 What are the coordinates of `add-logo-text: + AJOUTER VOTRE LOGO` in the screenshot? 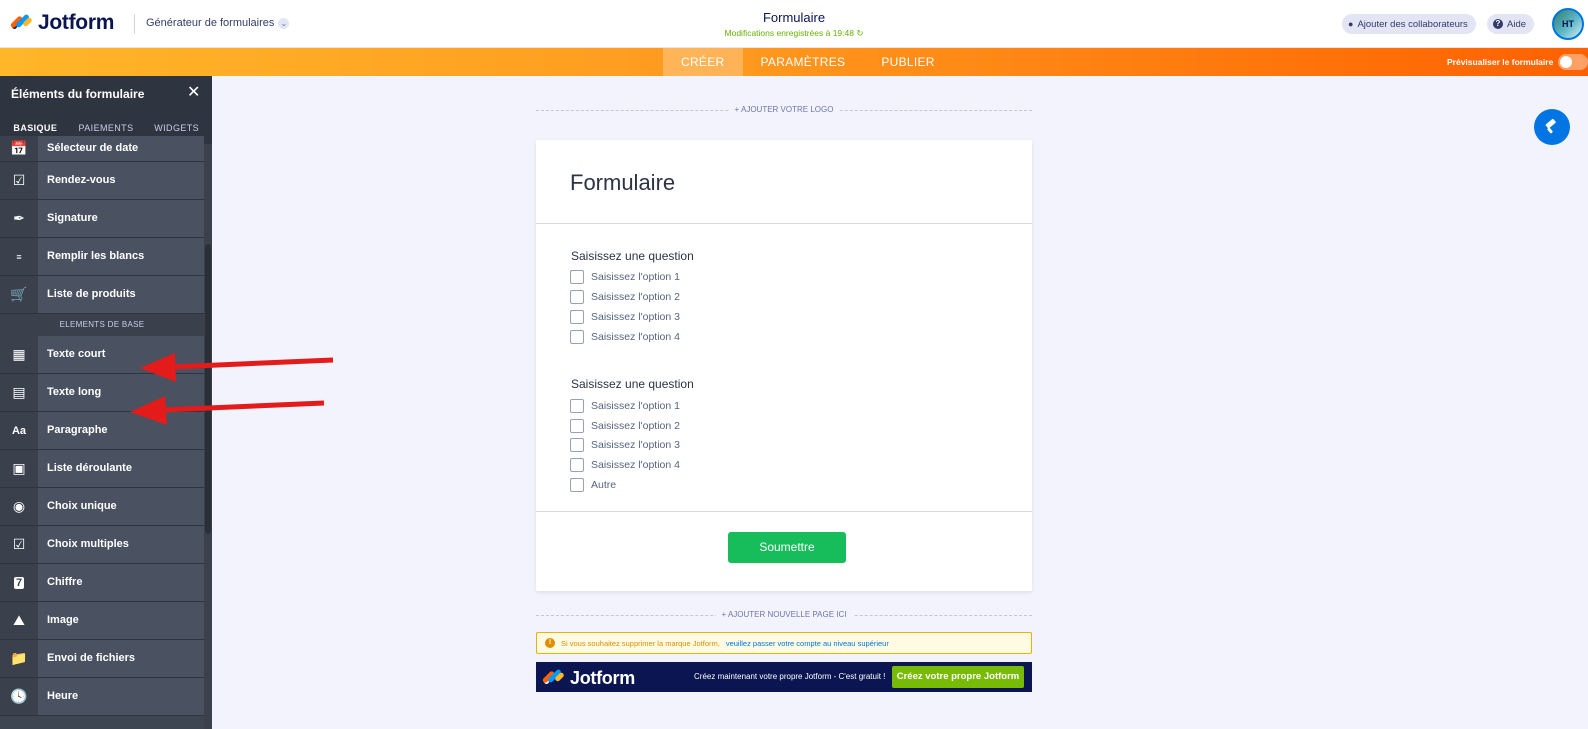 It's located at (784, 109).